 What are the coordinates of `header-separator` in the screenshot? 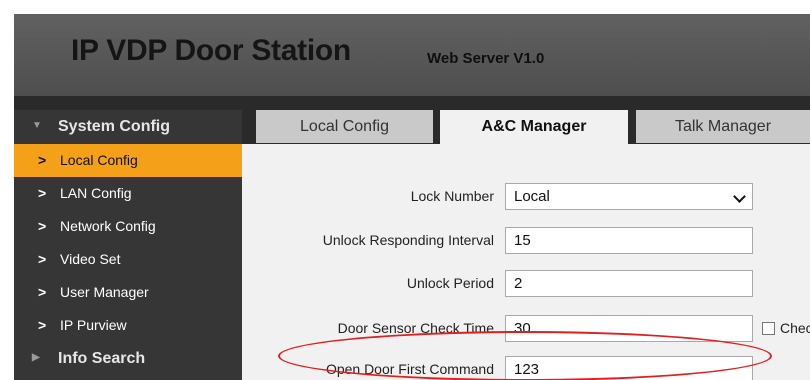 It's located at (412, 103).